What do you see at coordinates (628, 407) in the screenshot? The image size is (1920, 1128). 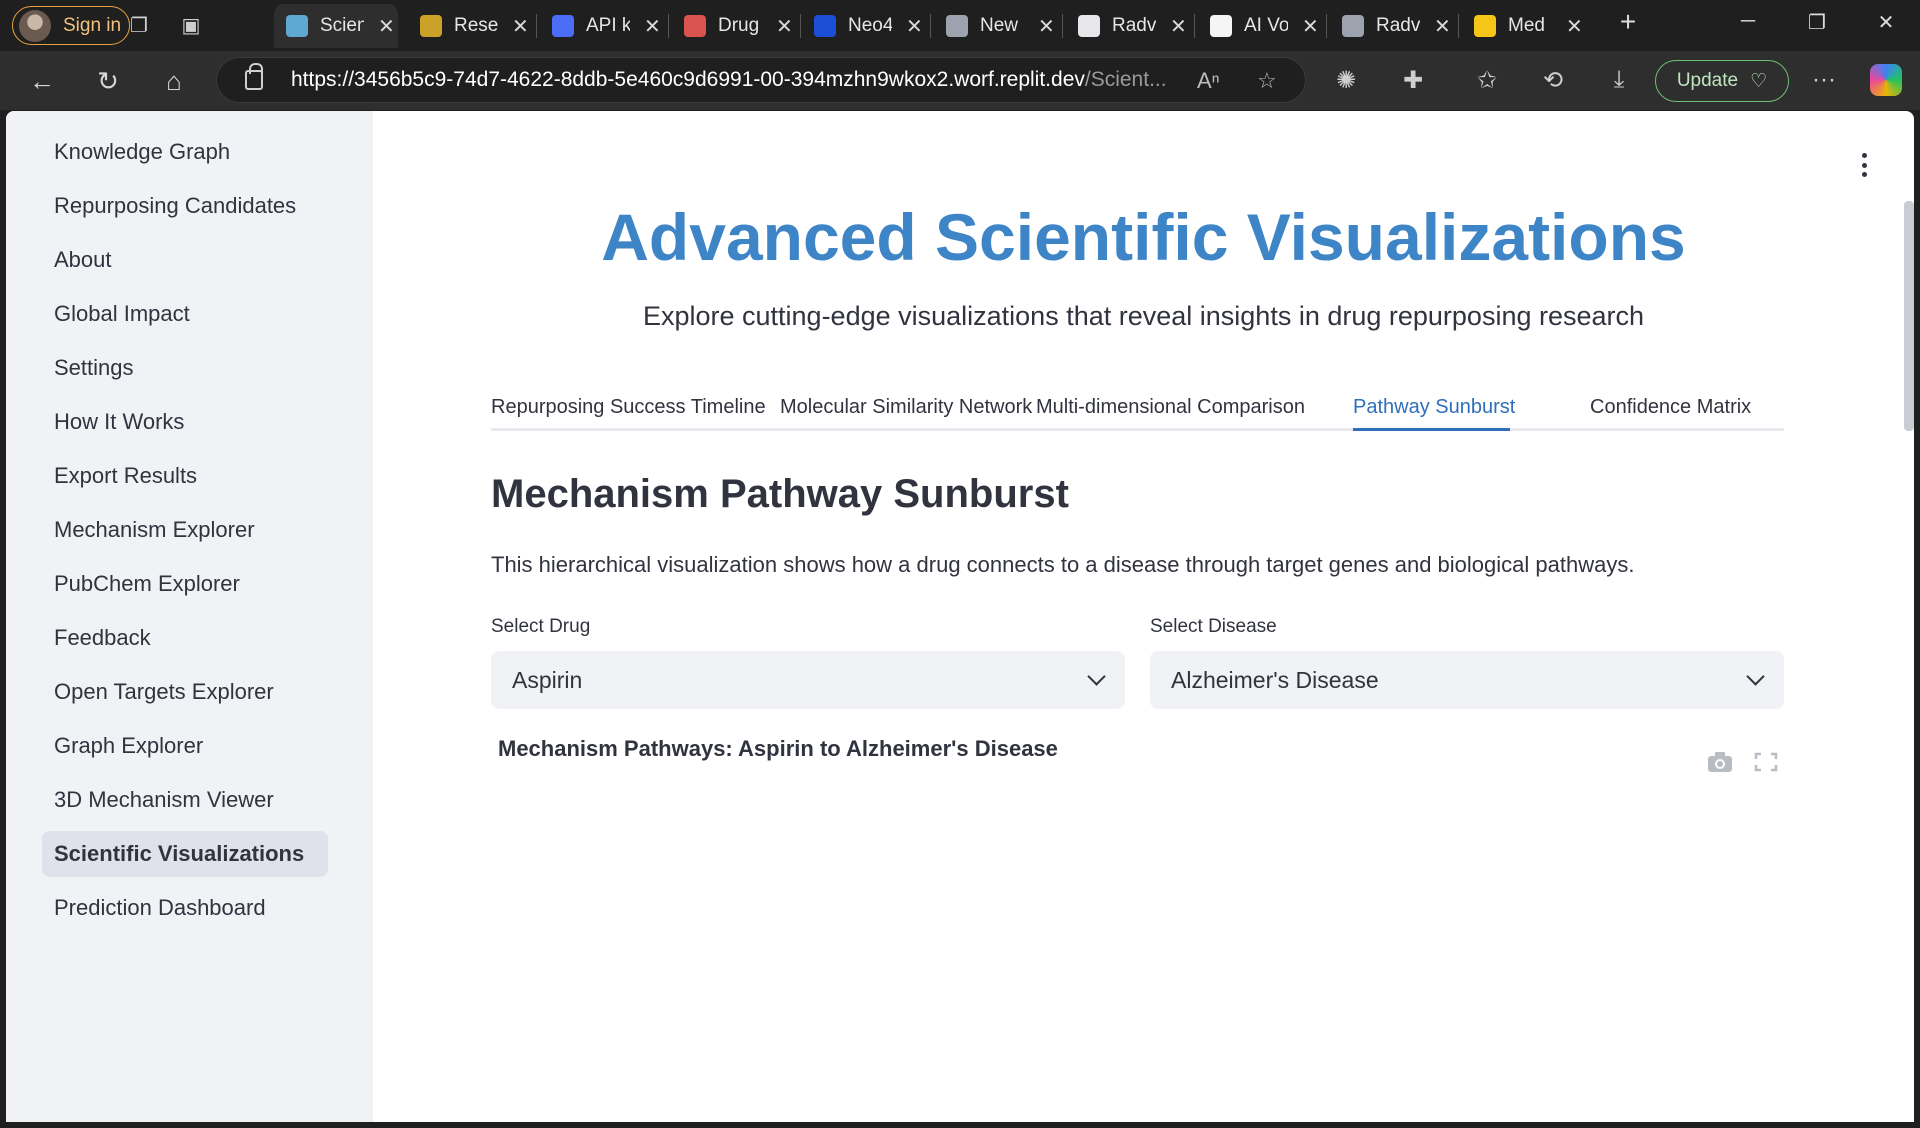 I see `tab-repurposing-success-timeline: Repurposing Success Timeline` at bounding box center [628, 407].